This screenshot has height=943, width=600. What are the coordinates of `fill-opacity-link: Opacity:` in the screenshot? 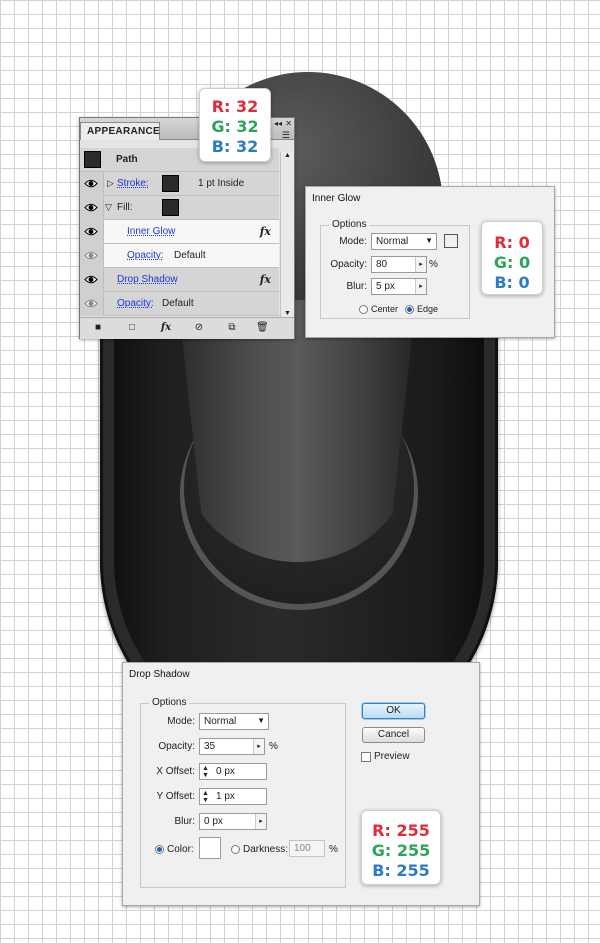 It's located at (145, 255).